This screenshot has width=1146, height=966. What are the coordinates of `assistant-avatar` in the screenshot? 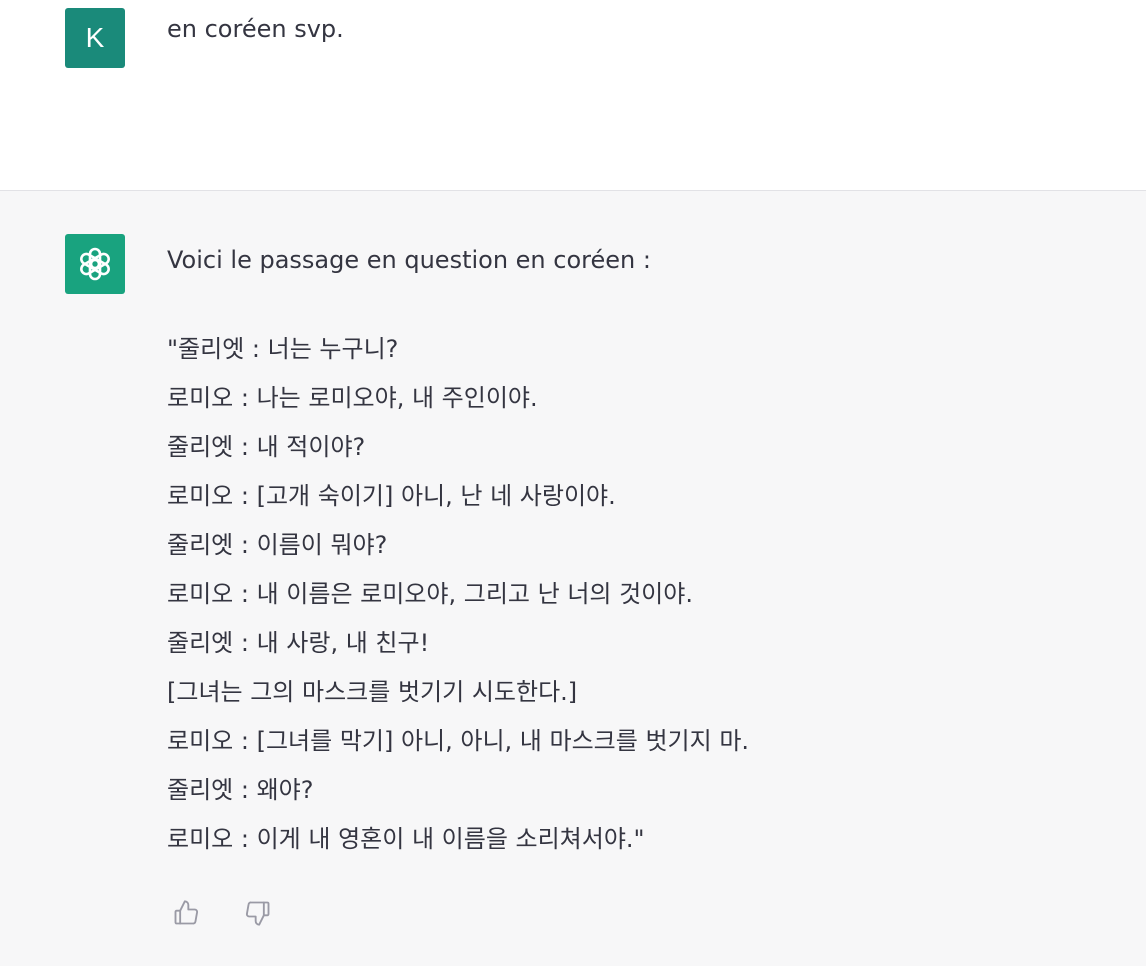 It's located at (95, 264).